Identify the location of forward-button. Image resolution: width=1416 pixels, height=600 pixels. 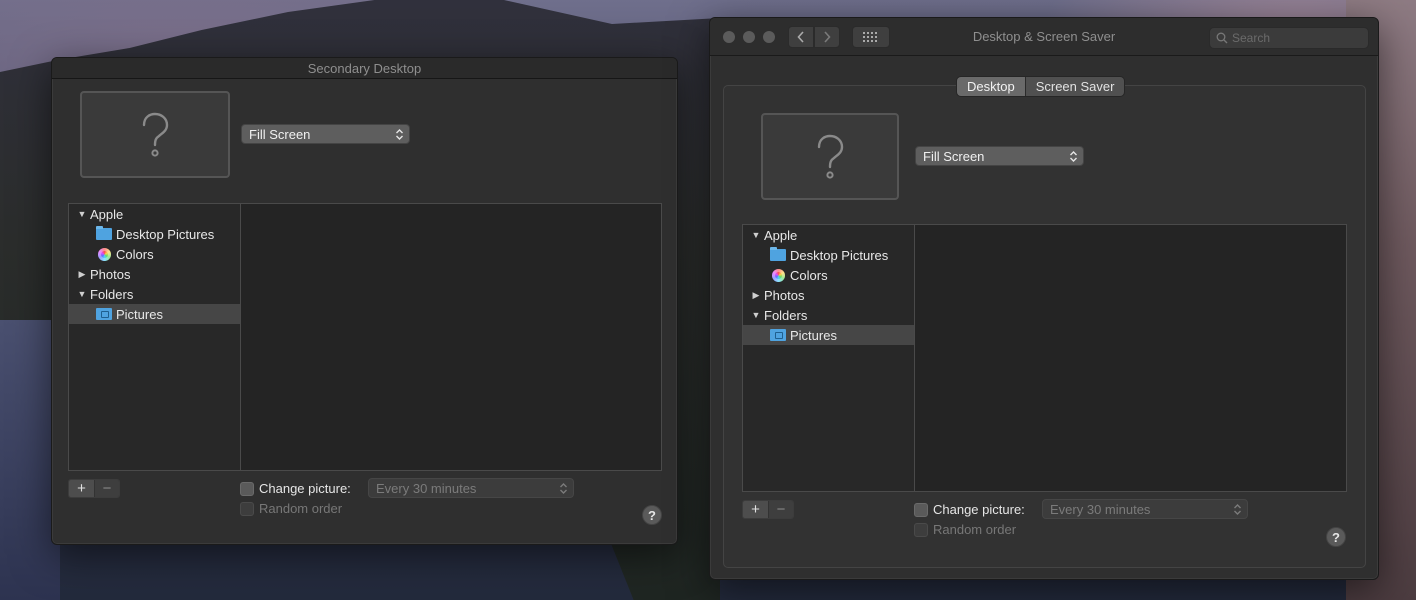
(827, 37).